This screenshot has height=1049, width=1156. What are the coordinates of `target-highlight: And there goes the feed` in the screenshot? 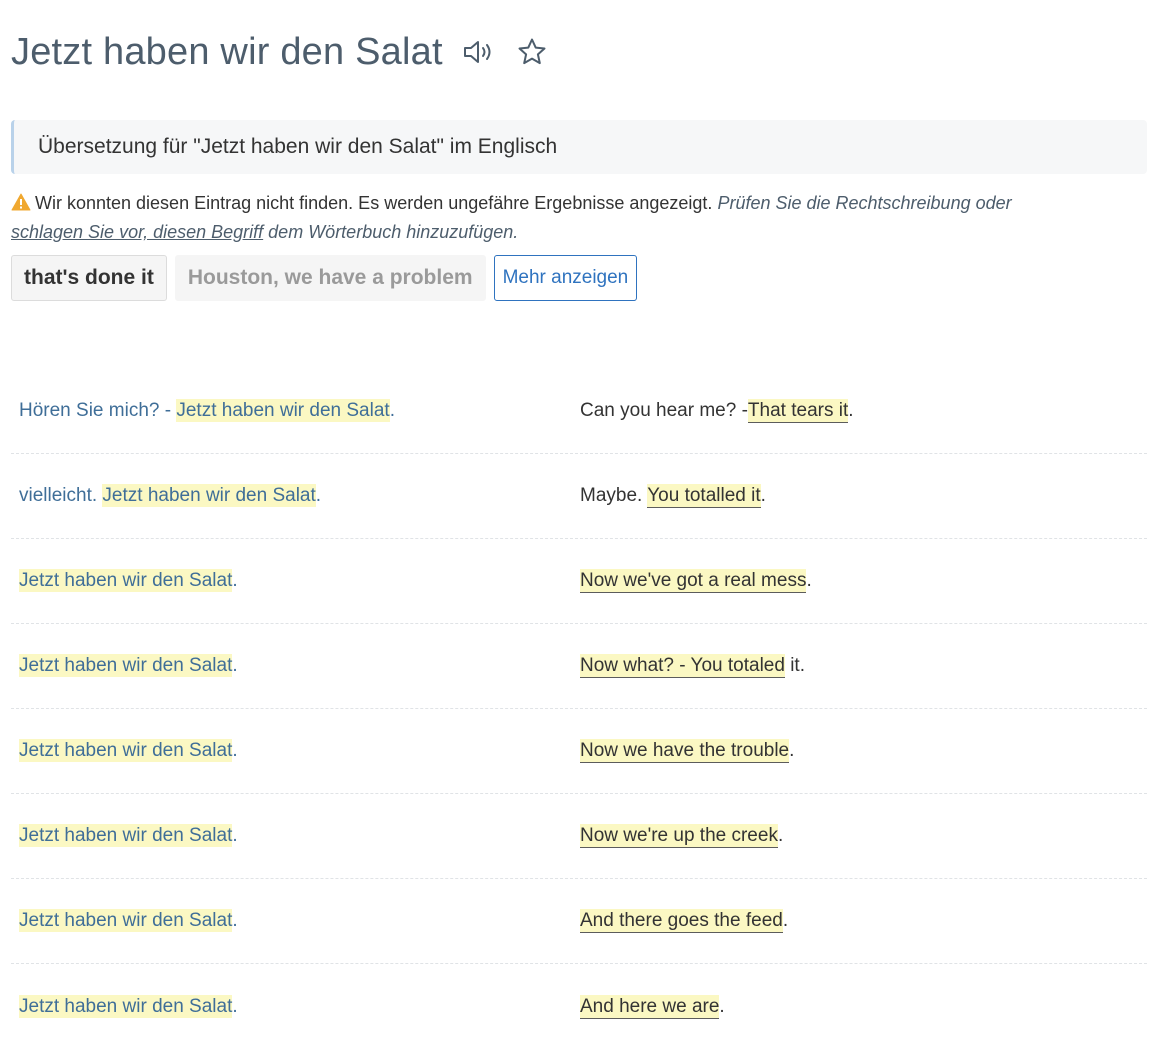 It's located at (681, 921).